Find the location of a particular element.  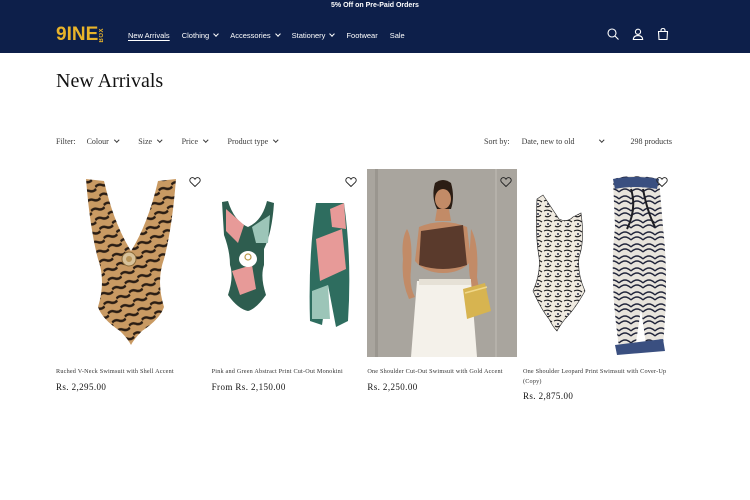

nav-accessories: Accessories is located at coordinates (255, 35).